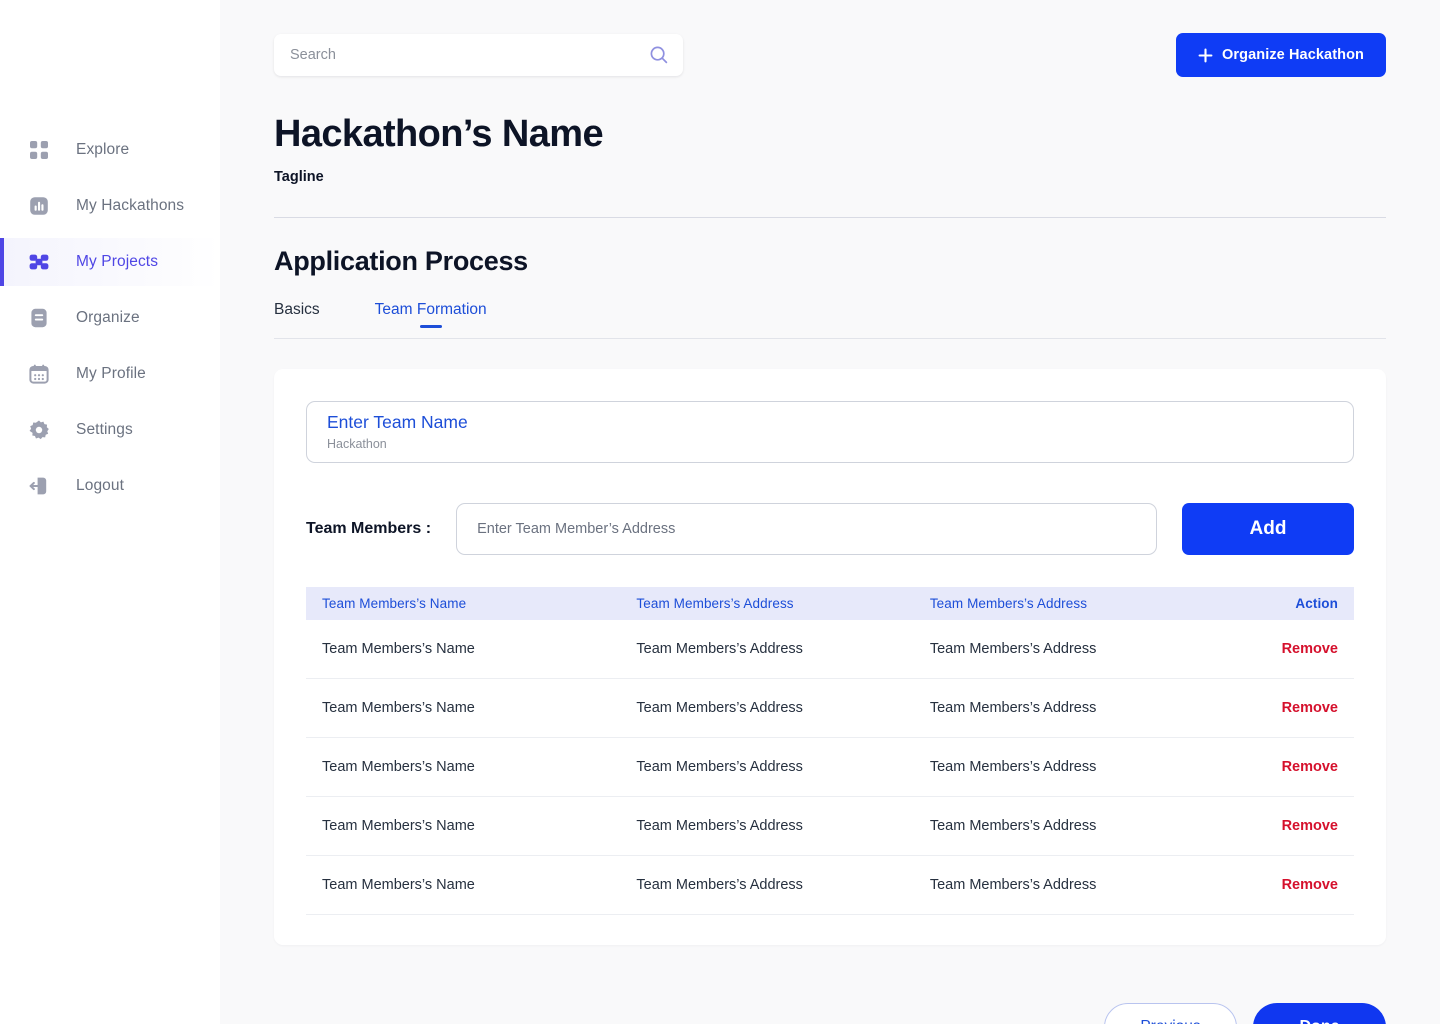  What do you see at coordinates (297, 313) in the screenshot?
I see `tab-basics: Basics` at bounding box center [297, 313].